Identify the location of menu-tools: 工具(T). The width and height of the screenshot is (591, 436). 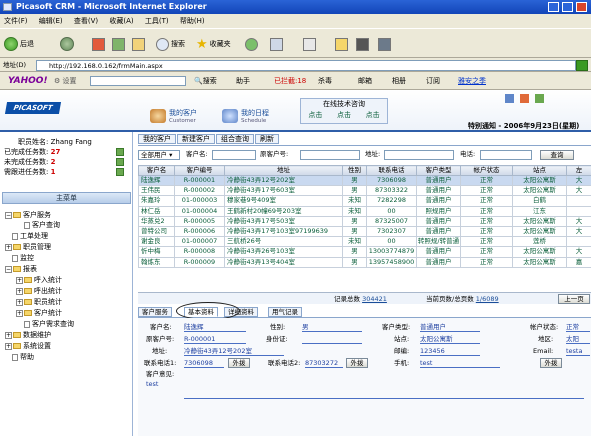
(157, 21).